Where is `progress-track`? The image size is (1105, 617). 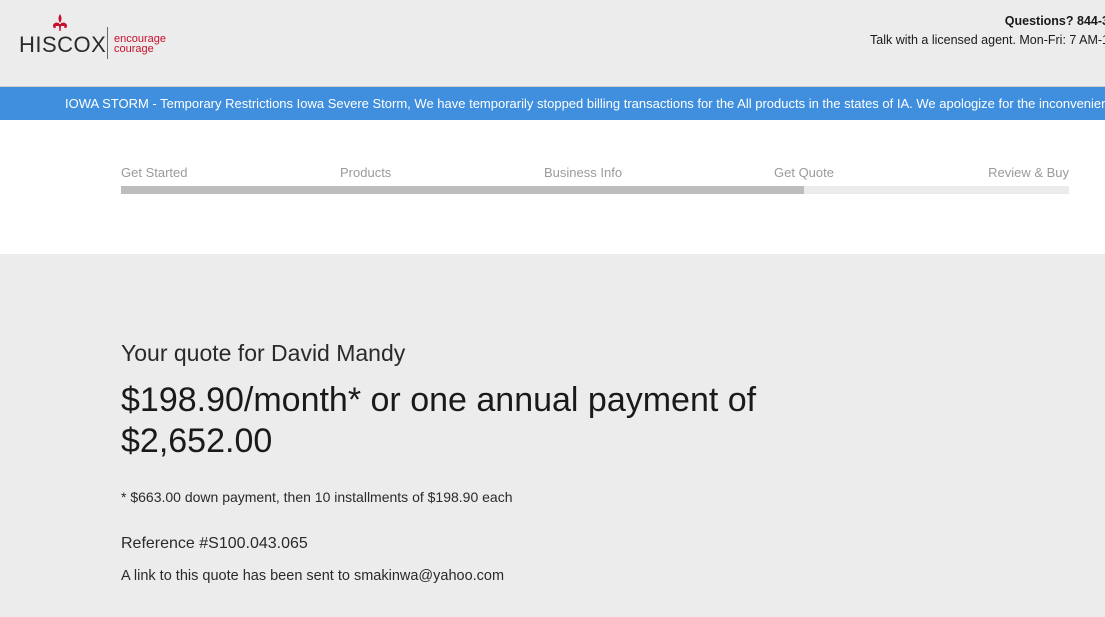 progress-track is located at coordinates (595, 190).